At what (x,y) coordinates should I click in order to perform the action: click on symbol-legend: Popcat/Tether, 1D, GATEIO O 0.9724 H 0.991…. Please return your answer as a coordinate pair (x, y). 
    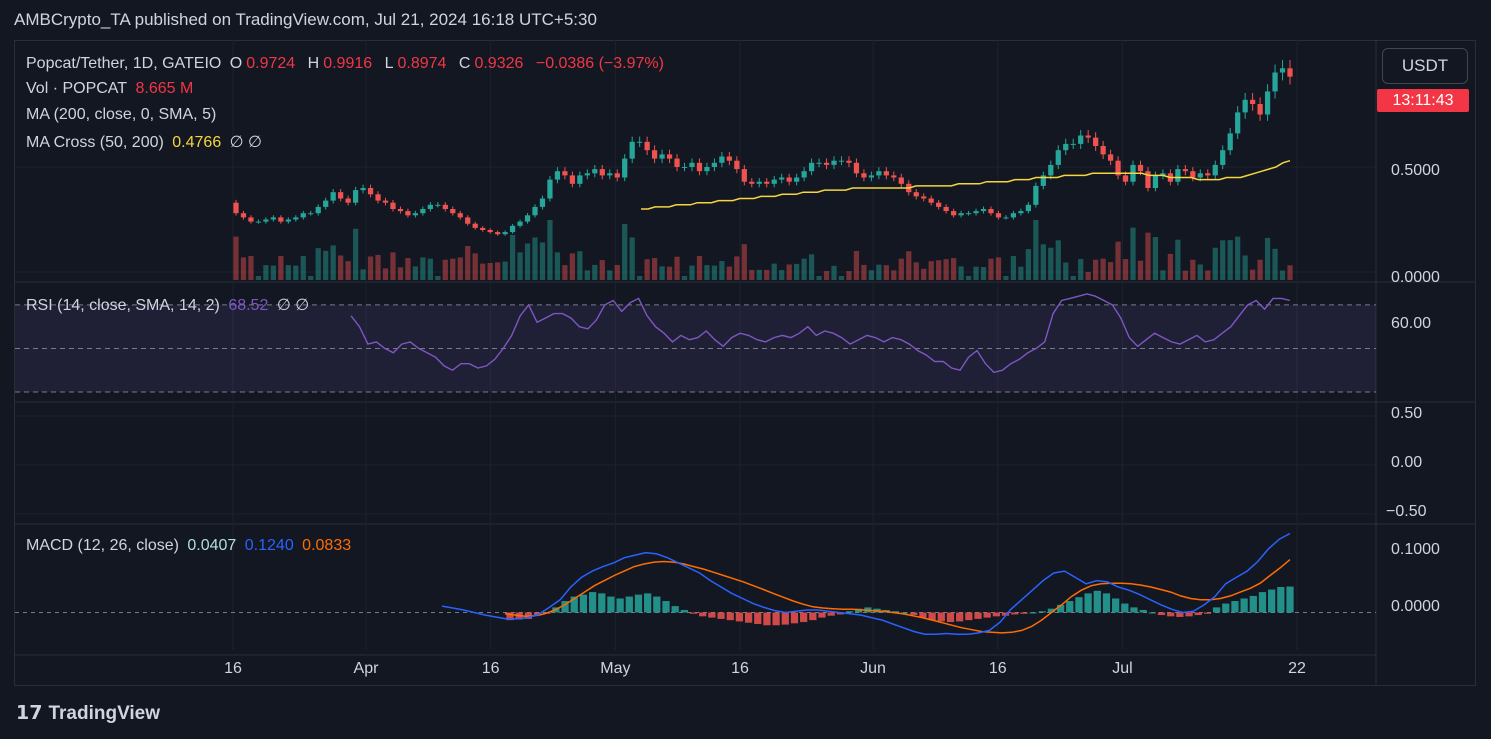
    Looking at the image, I should click on (347, 64).